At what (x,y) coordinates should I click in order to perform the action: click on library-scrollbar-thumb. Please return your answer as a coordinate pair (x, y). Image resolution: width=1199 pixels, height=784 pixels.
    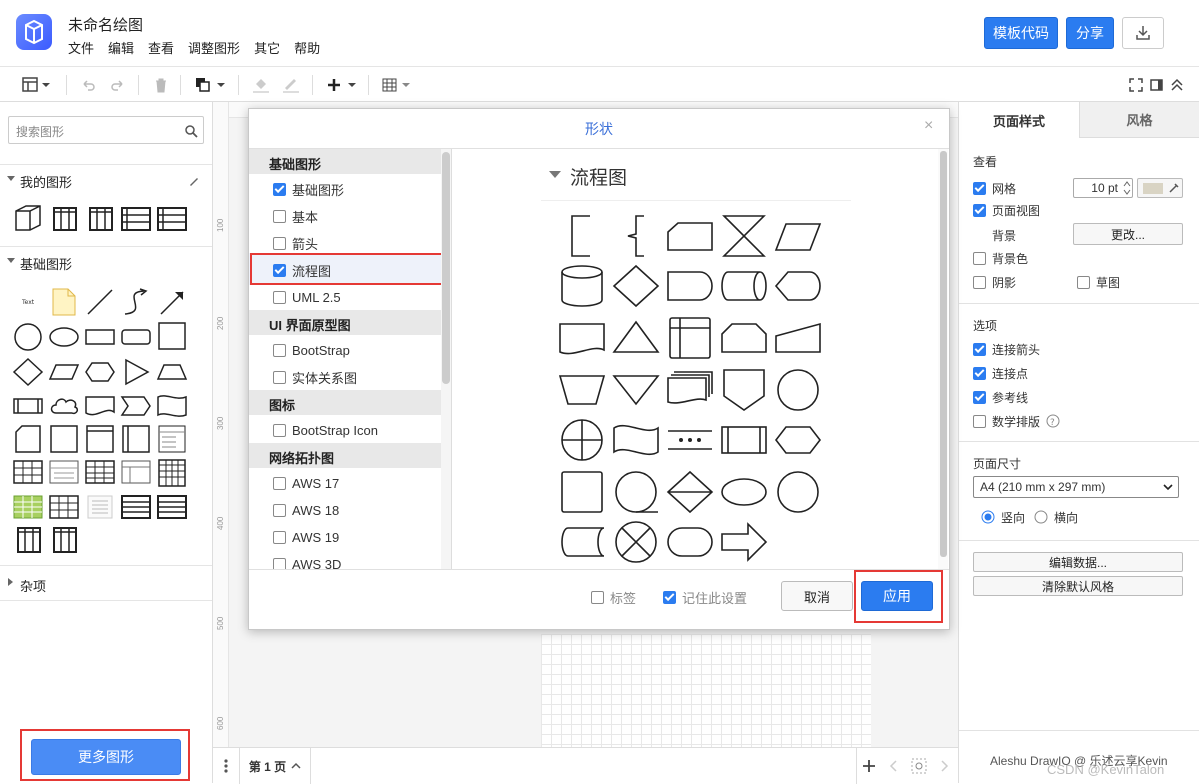
    Looking at the image, I should click on (446, 268).